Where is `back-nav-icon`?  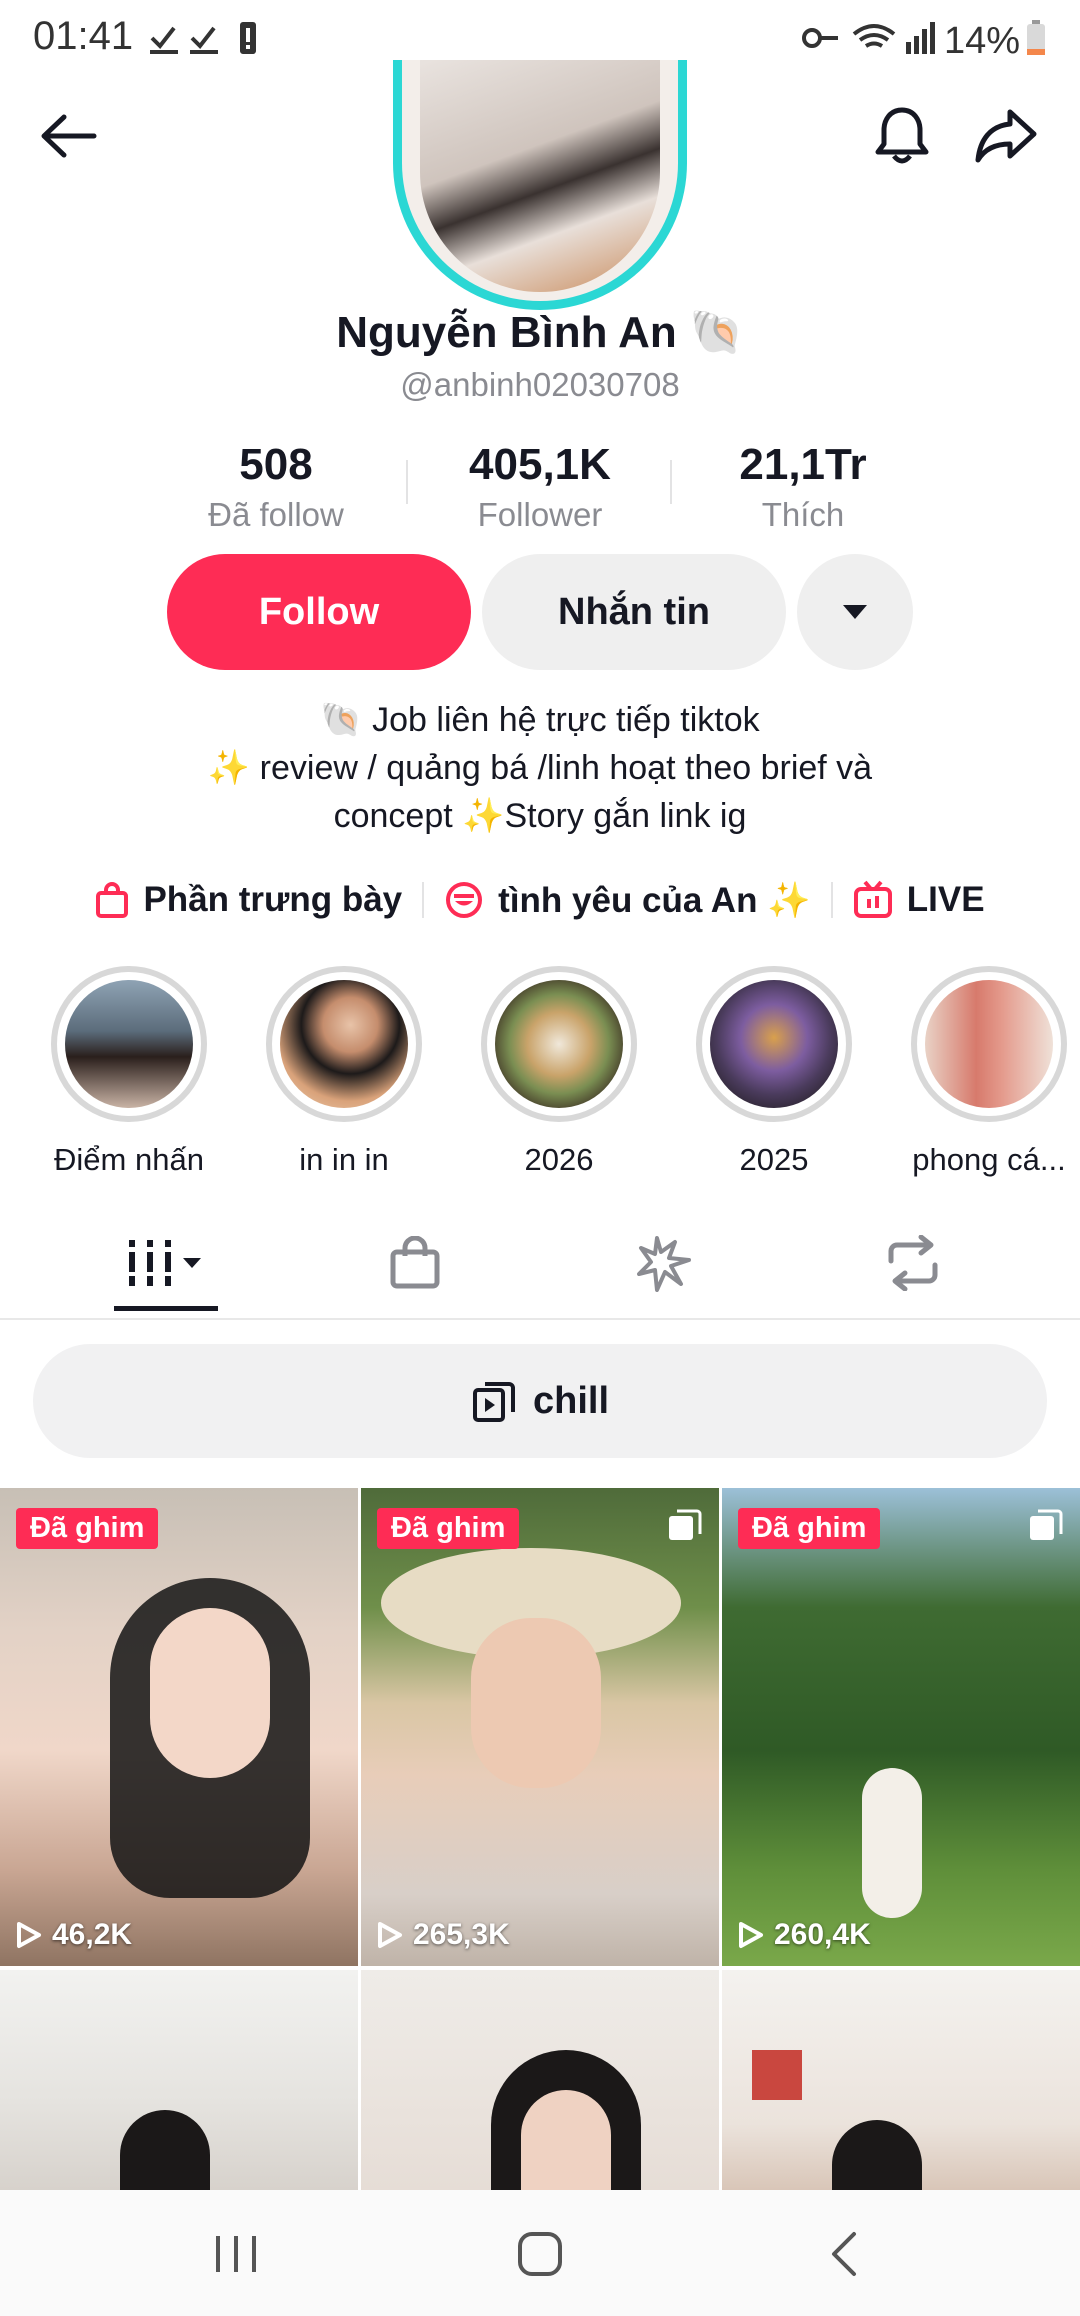
back-nav-icon is located at coordinates (844, 2256).